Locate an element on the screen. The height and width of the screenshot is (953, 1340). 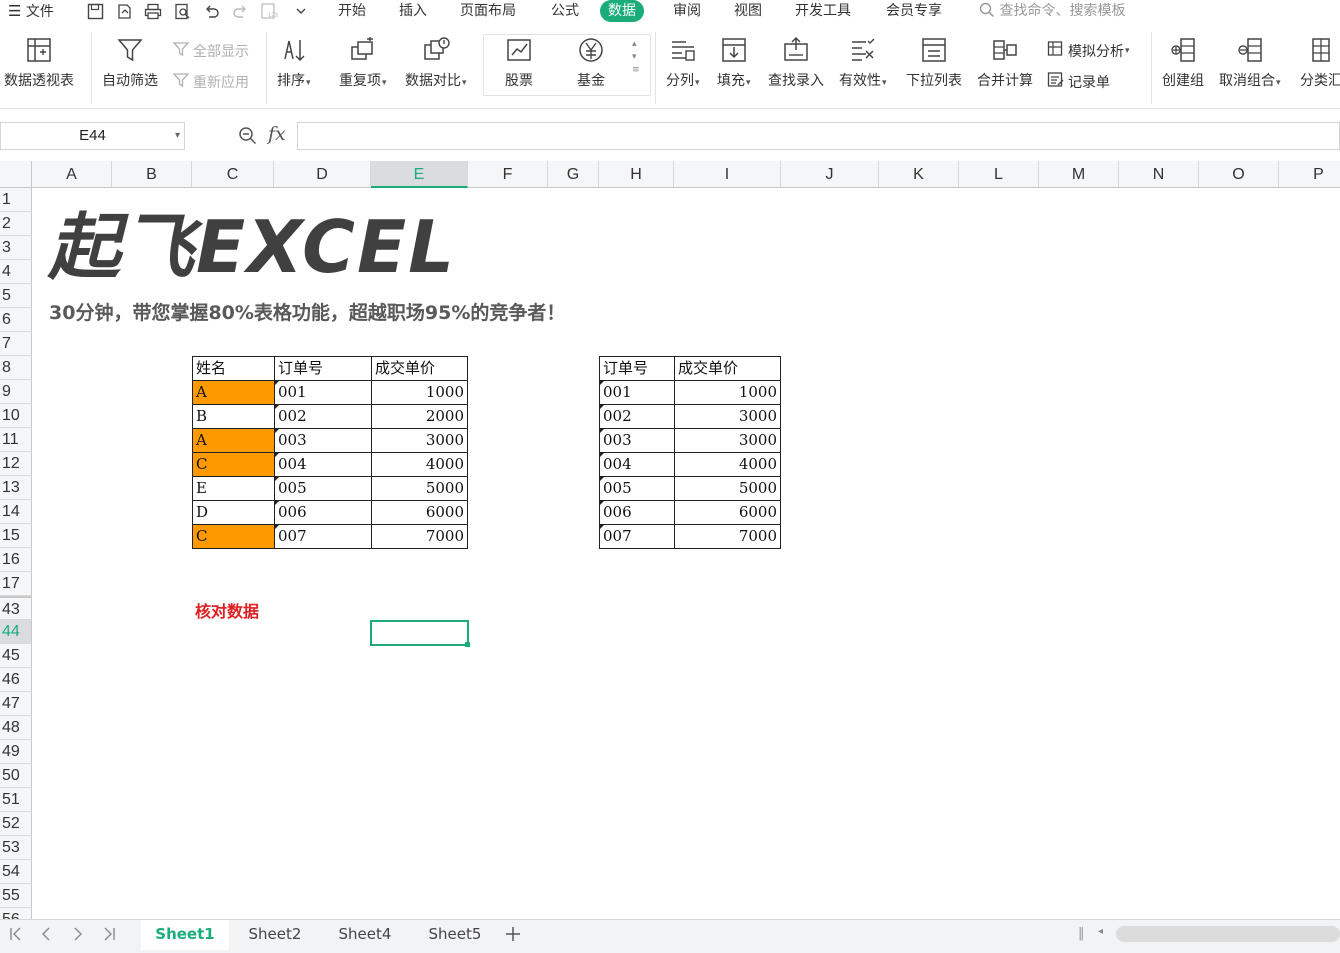
row-header: 10 is located at coordinates (16, 416).